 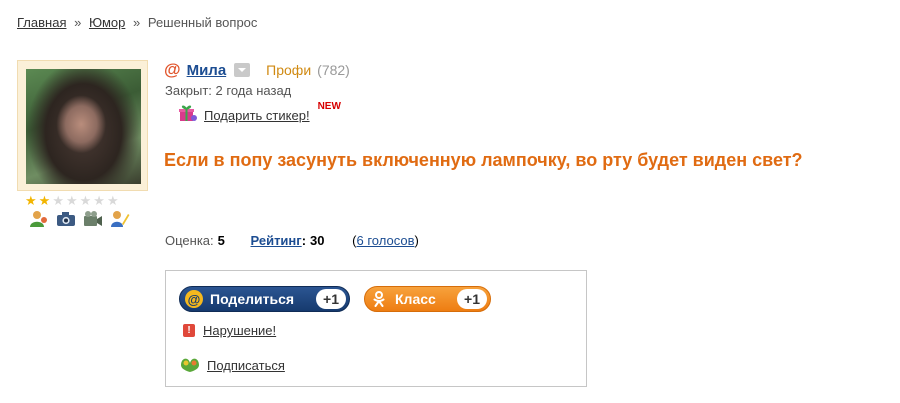 I want to click on question-stats: Оценка: 5 Рейтинг: 30 (6 голосов), so click(x=292, y=240).